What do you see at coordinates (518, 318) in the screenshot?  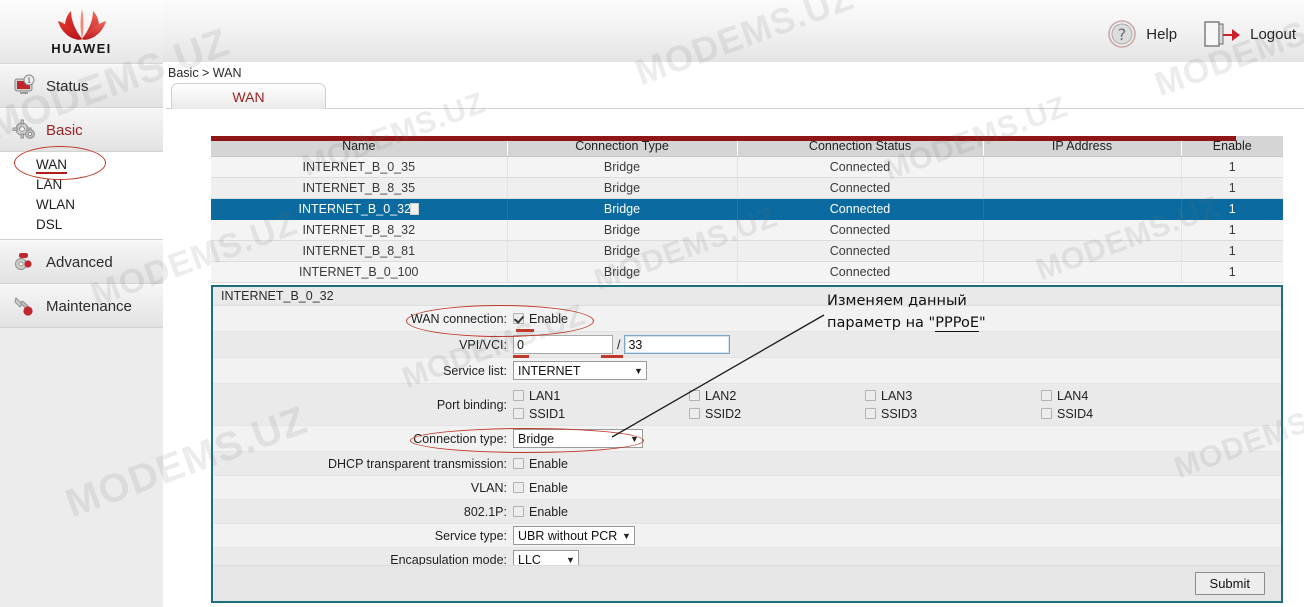 I see `wan-connection-checkbox` at bounding box center [518, 318].